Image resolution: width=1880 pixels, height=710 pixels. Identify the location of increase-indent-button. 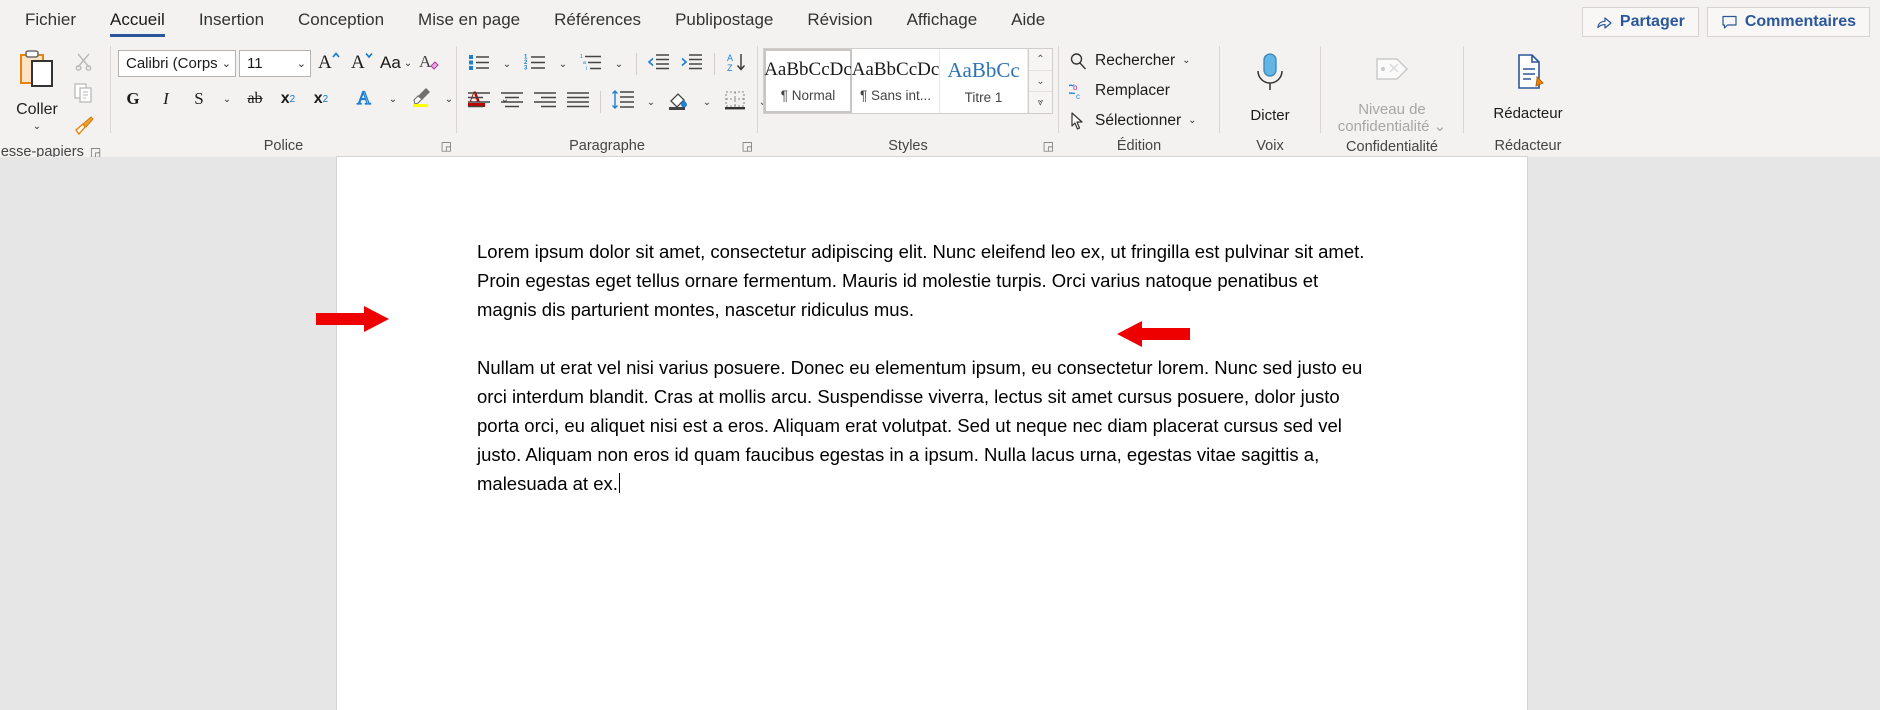
(692, 64).